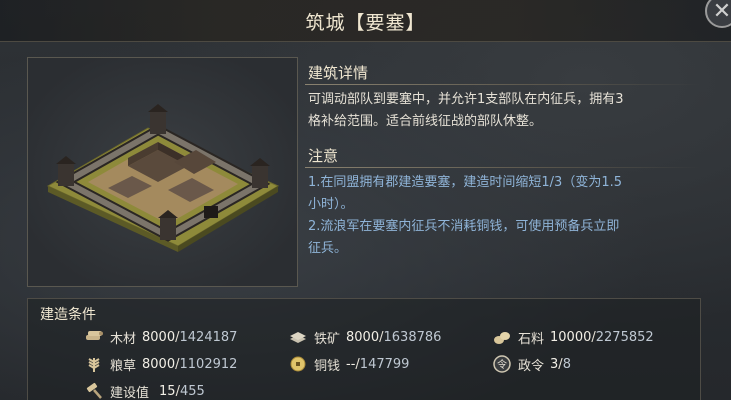  I want to click on title-bar: 筑城【要塞】, so click(365, 21).